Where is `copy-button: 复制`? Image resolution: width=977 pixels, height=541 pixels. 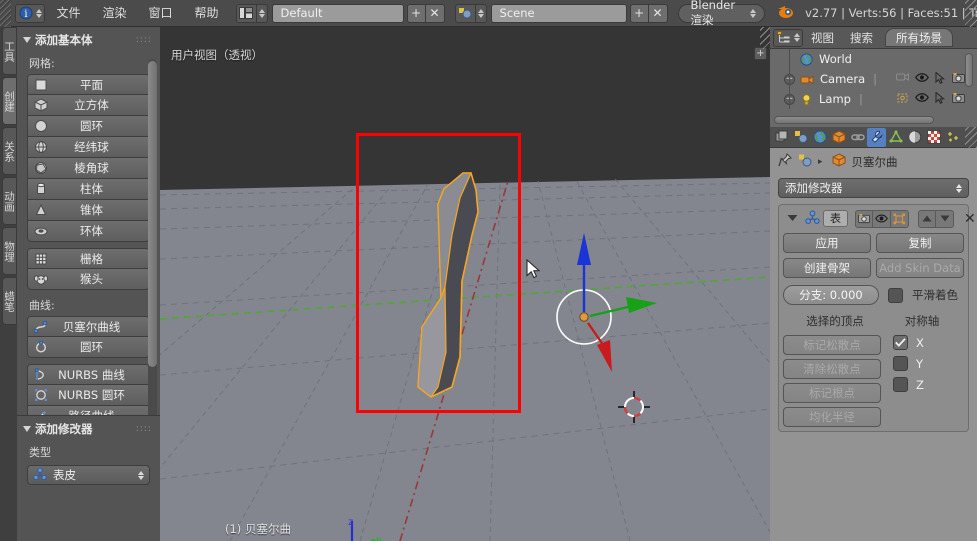 copy-button: 复制 is located at coordinates (920, 243).